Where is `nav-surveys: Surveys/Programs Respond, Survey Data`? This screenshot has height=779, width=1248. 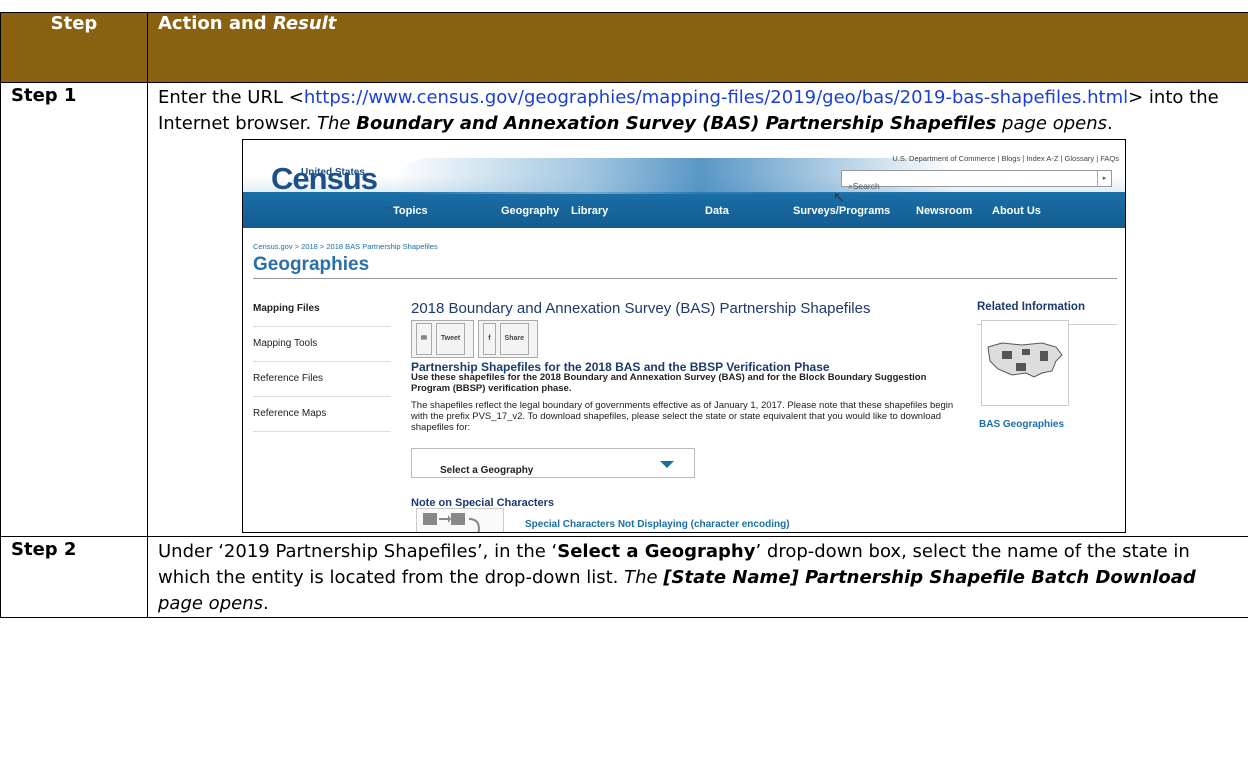
nav-surveys: Surveys/Programs Respond, Survey Data is located at coordinates (841, 224).